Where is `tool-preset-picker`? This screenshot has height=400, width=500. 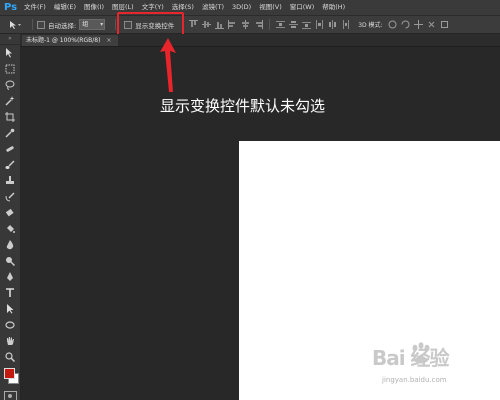
tool-preset-picker is located at coordinates (15, 24).